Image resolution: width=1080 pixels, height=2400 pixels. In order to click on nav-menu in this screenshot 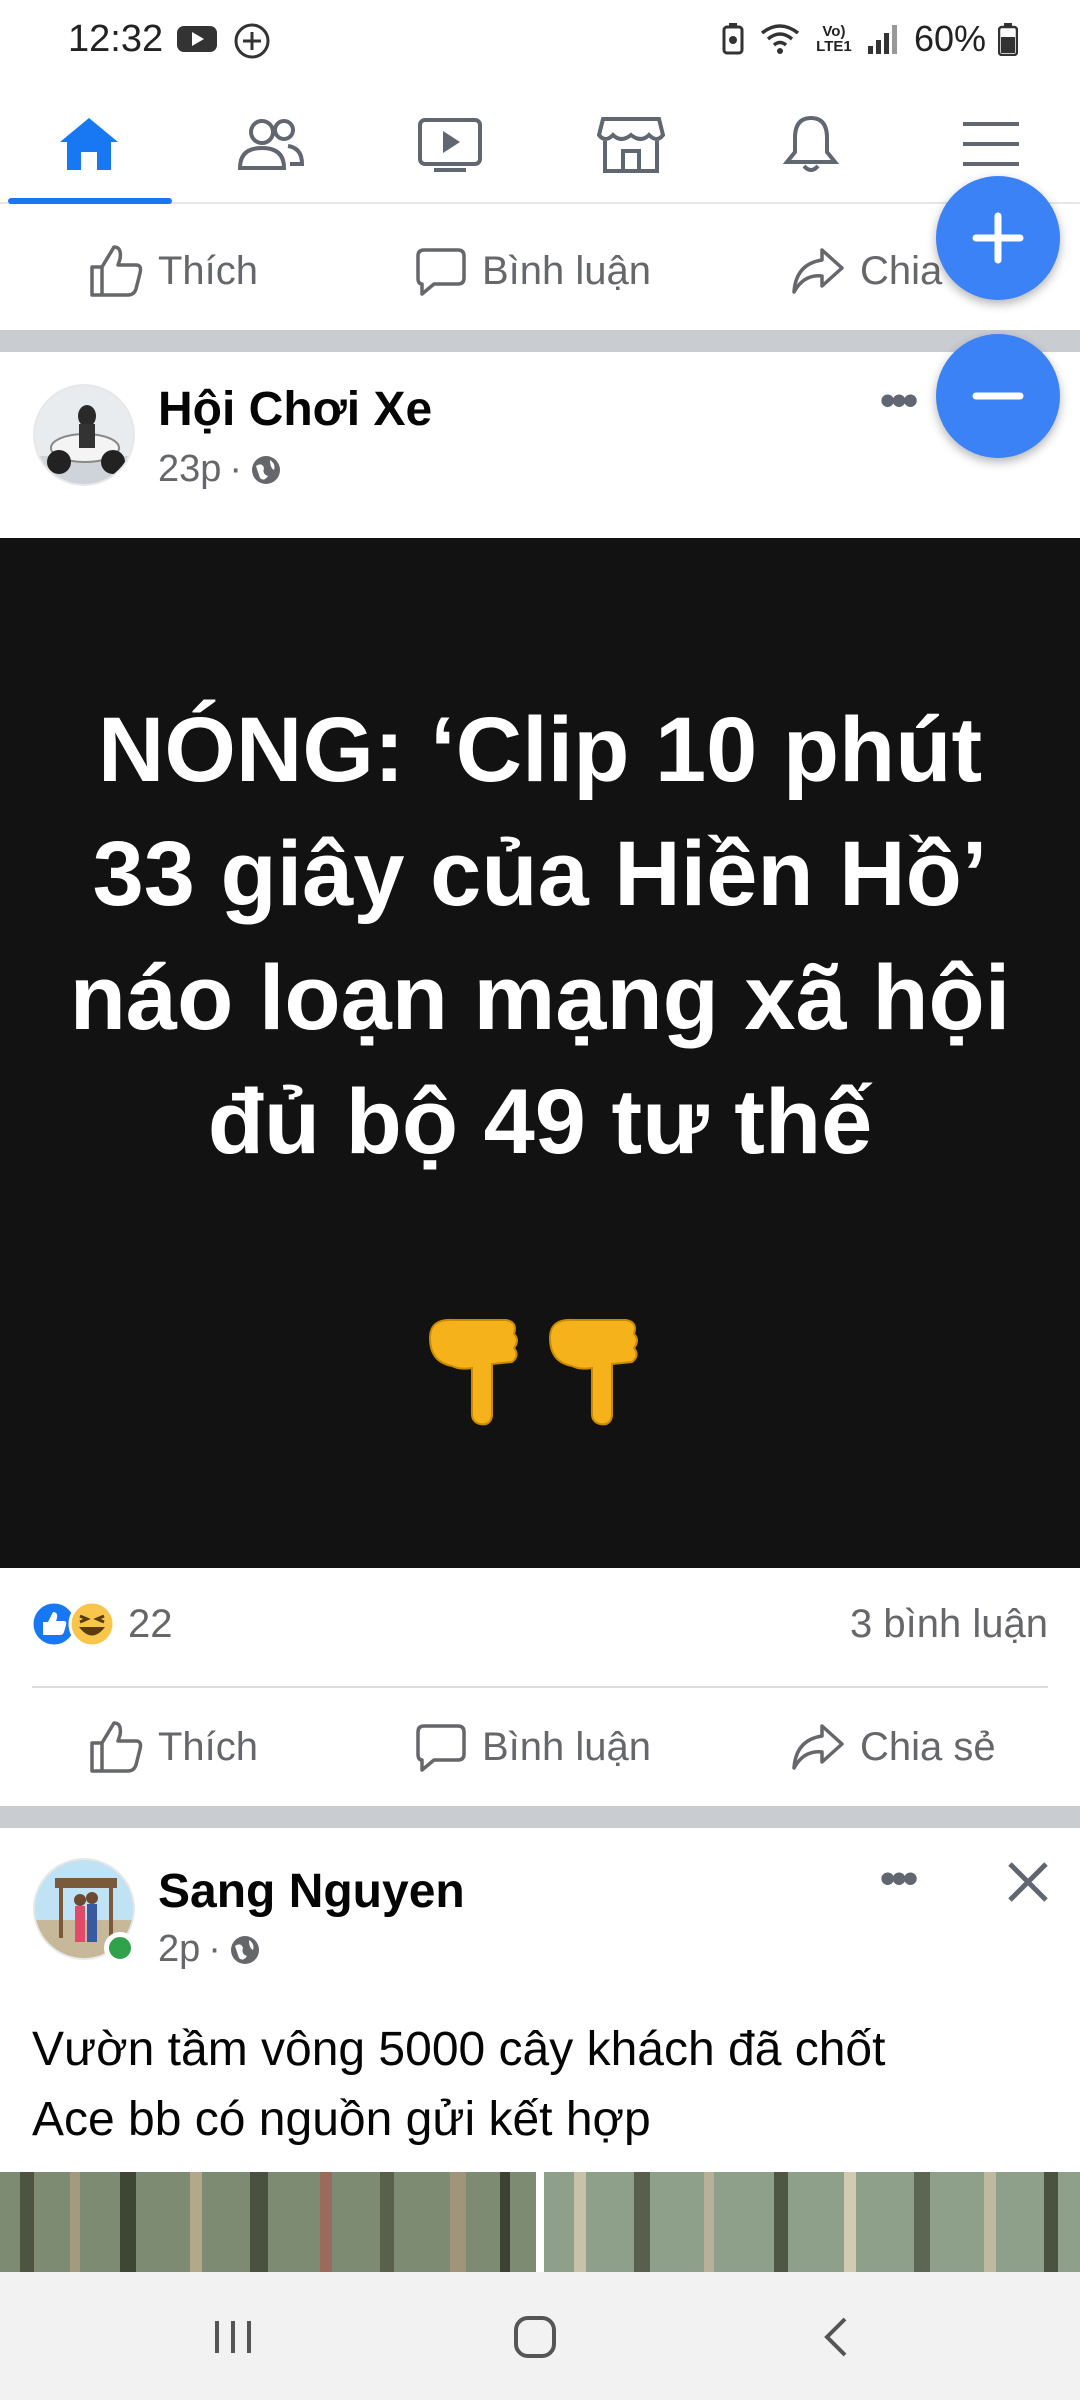, I will do `click(991, 144)`.